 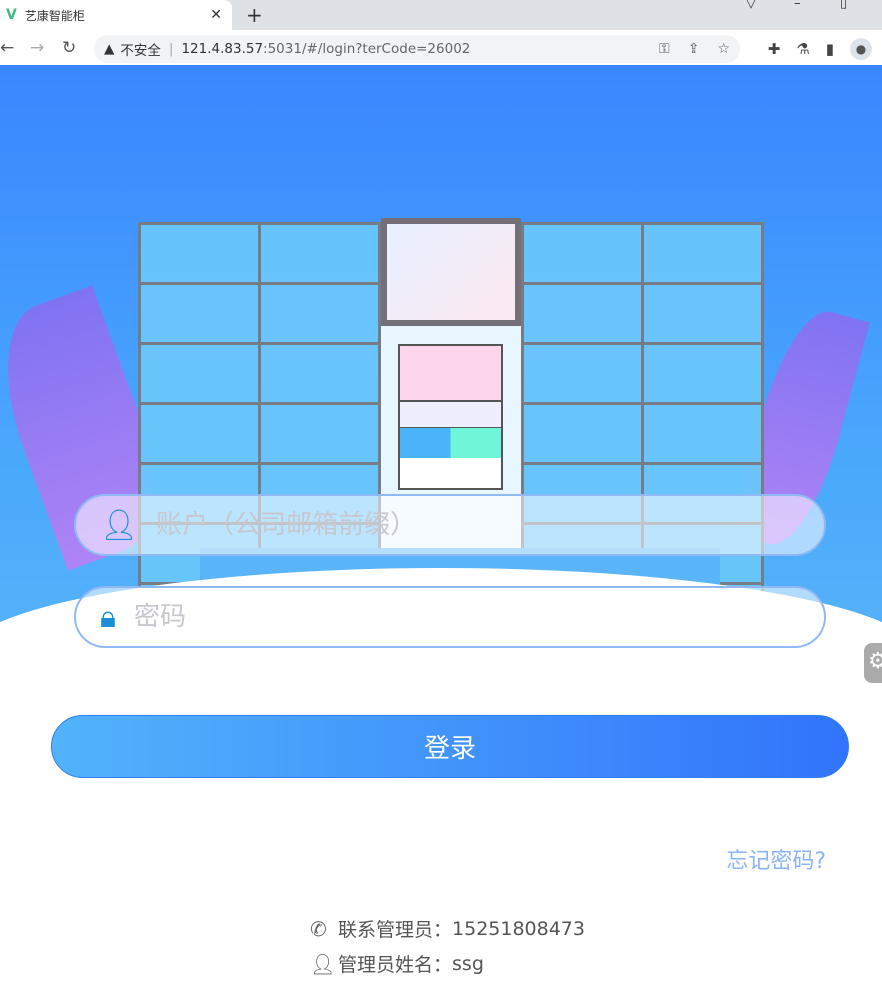 I want to click on password-input, so click(x=433, y=617).